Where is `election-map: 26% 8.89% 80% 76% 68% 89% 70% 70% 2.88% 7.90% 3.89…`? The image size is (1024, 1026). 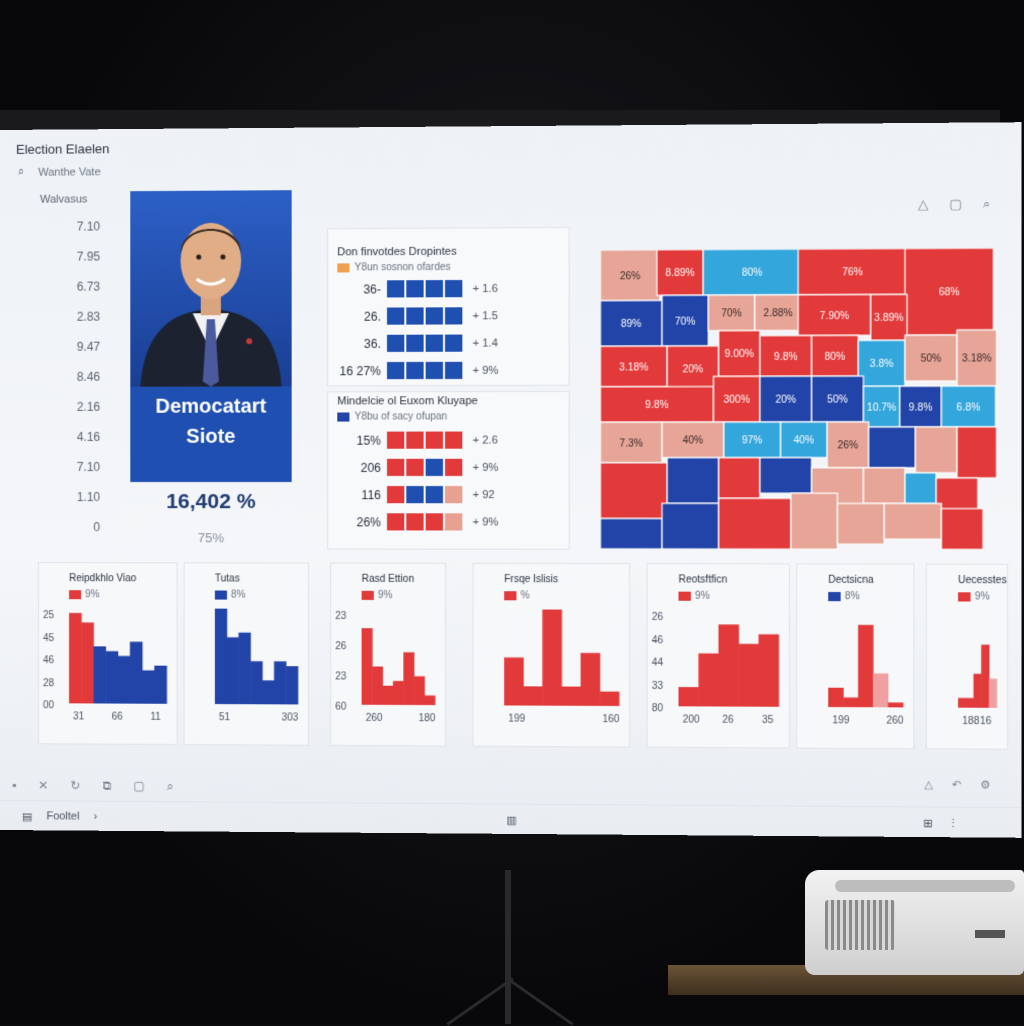
election-map: 26% 8.89% 80% 76% 68% 89% 70% 70% 2.88% 7.90% 3.89… is located at coordinates (799, 401).